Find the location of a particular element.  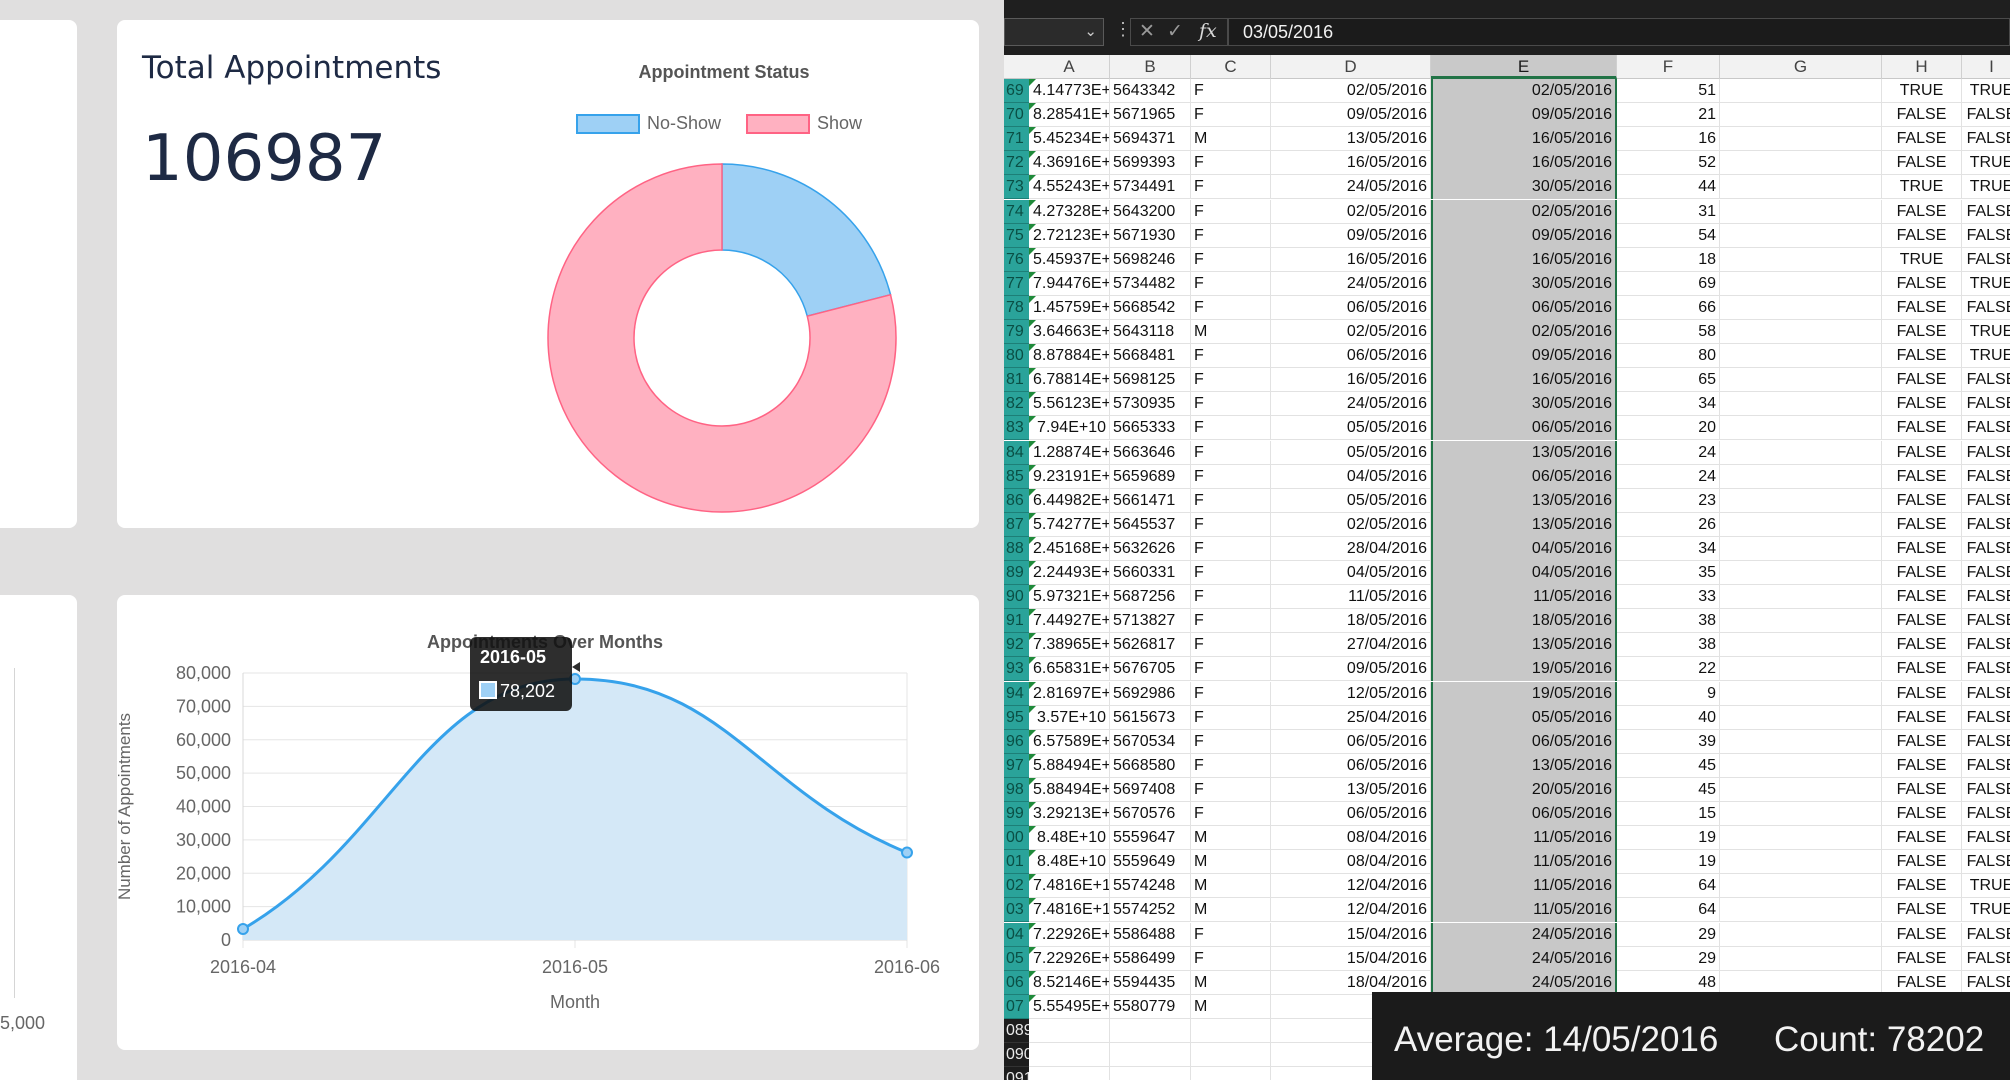

cell-b: 5670534 is located at coordinates (1150, 741).